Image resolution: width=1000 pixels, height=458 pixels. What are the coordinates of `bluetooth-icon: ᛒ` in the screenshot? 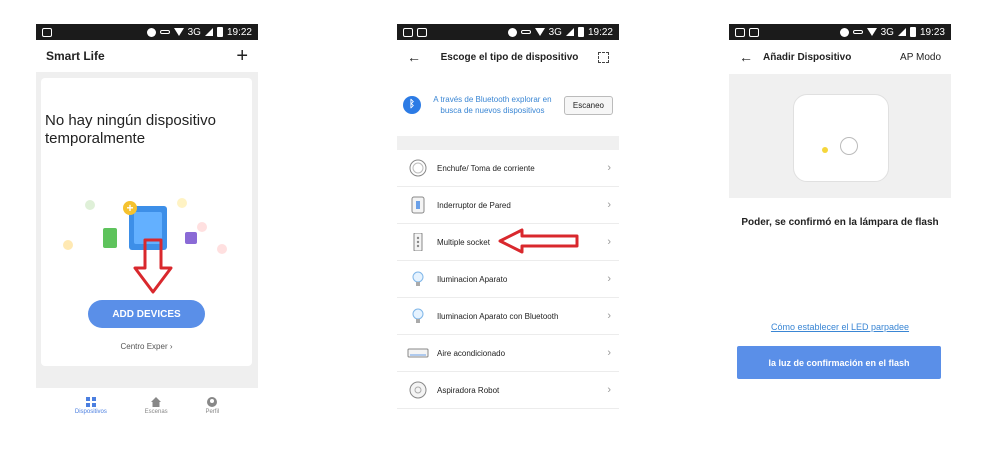 It's located at (412, 105).